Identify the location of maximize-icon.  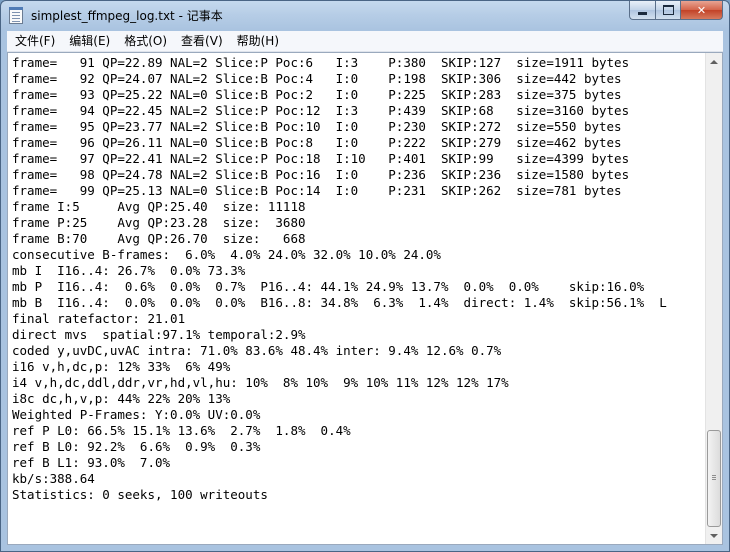
(668, 10).